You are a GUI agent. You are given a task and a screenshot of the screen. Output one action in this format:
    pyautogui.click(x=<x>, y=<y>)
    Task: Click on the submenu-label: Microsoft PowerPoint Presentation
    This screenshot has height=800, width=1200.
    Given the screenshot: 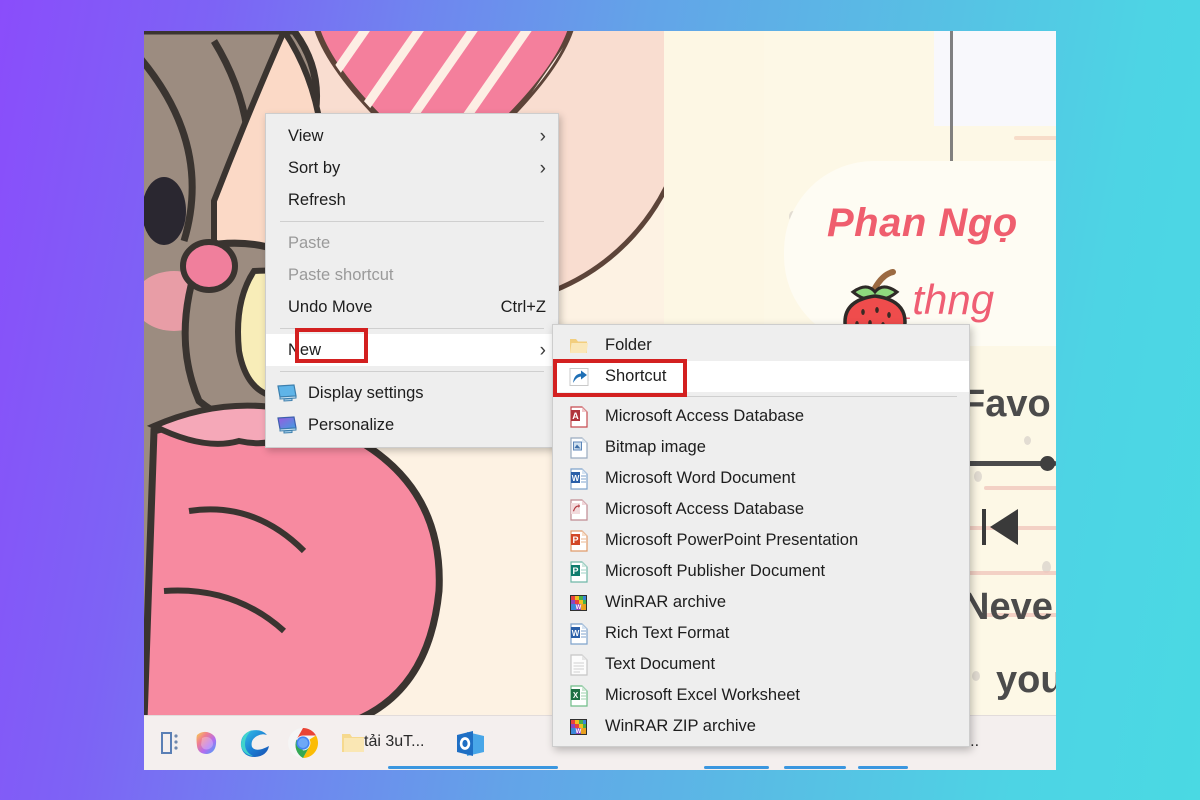 What is the action you would take?
    pyautogui.click(x=732, y=540)
    